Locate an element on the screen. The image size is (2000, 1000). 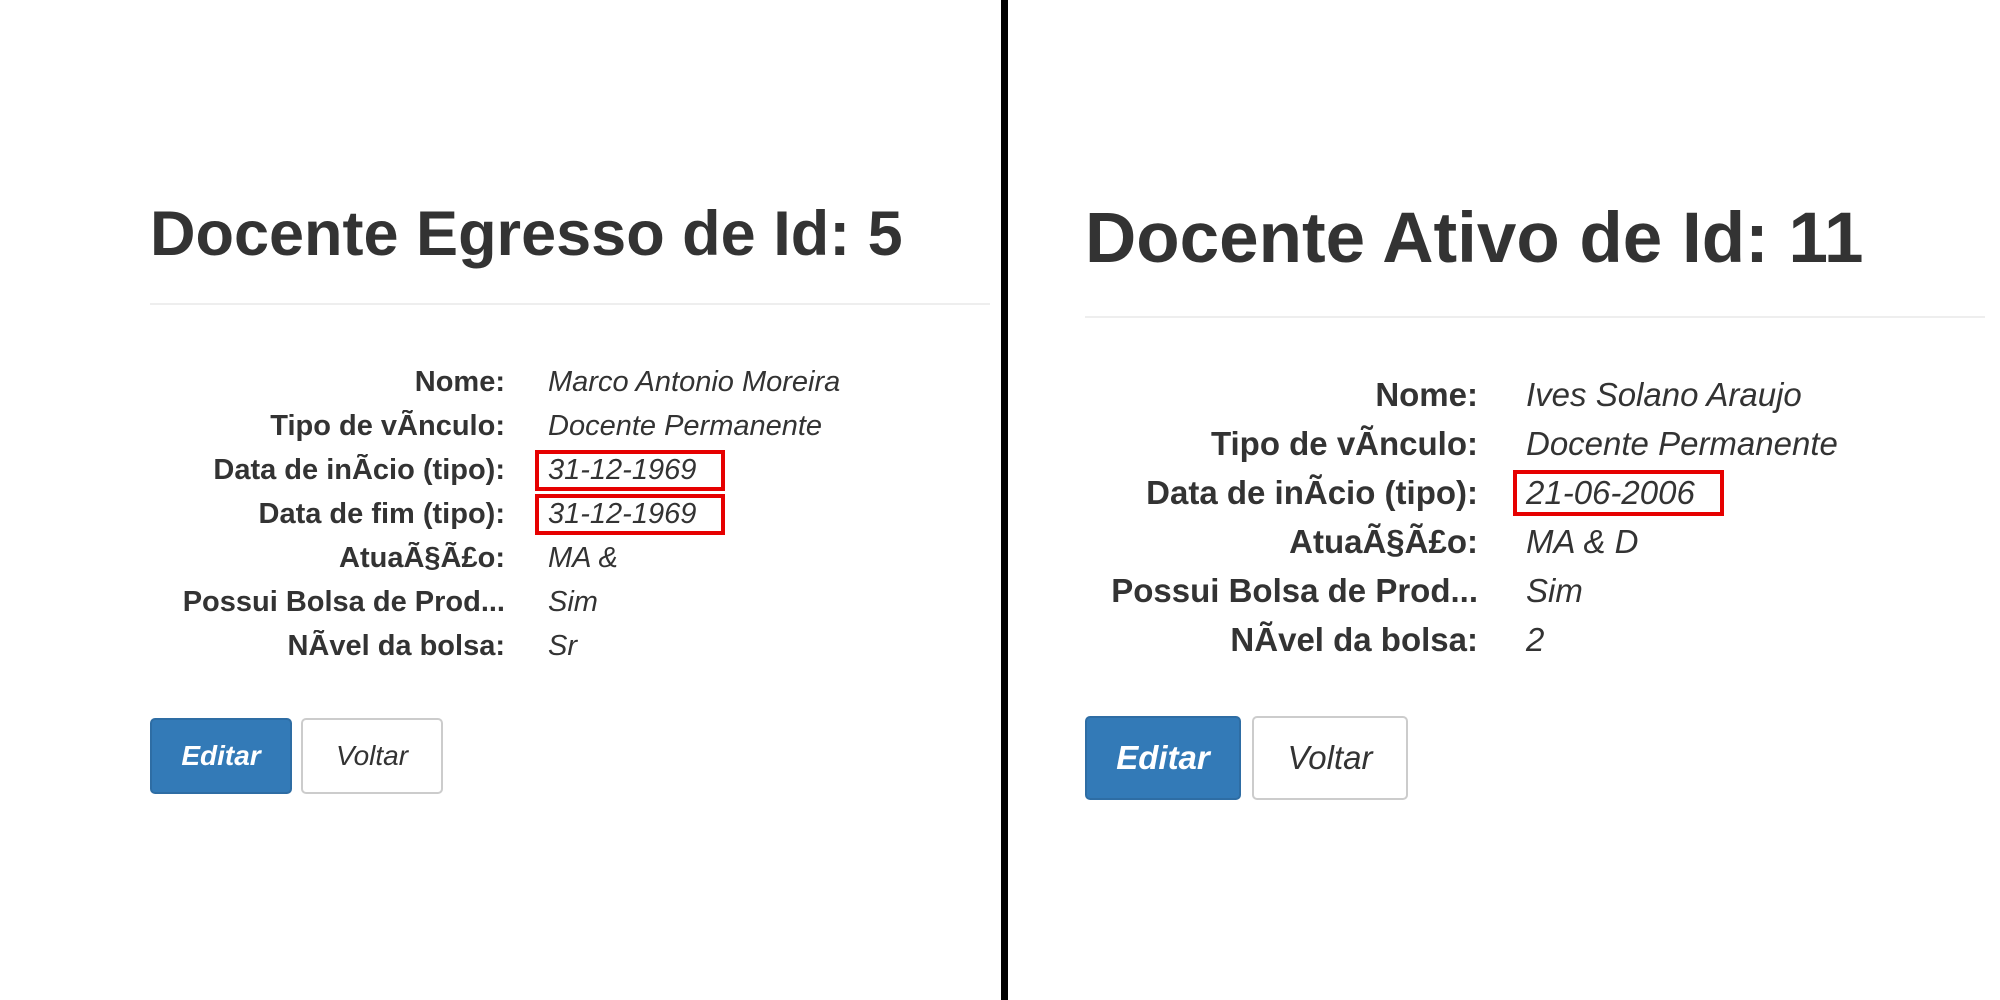
field-row-nome: Nome: Marco Antonio Moreira is located at coordinates (570, 382).